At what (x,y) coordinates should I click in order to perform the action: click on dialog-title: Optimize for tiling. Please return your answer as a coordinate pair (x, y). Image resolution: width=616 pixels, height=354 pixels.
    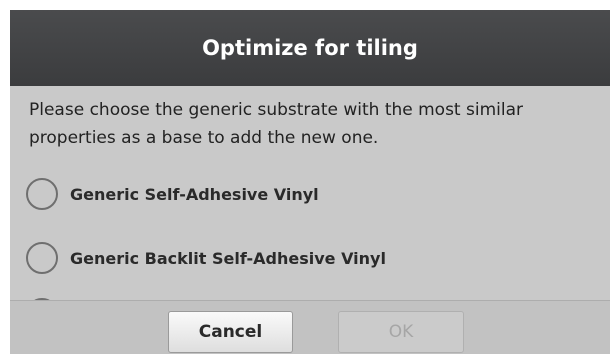
    Looking at the image, I should click on (310, 48).